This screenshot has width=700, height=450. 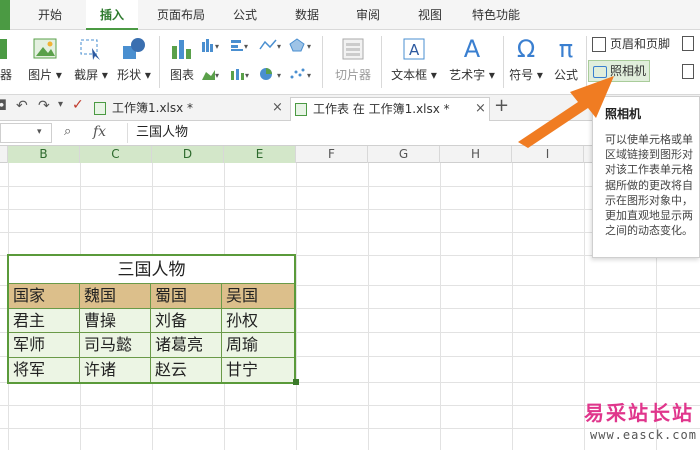 What do you see at coordinates (5, 15) in the screenshot?
I see `app-menu-button` at bounding box center [5, 15].